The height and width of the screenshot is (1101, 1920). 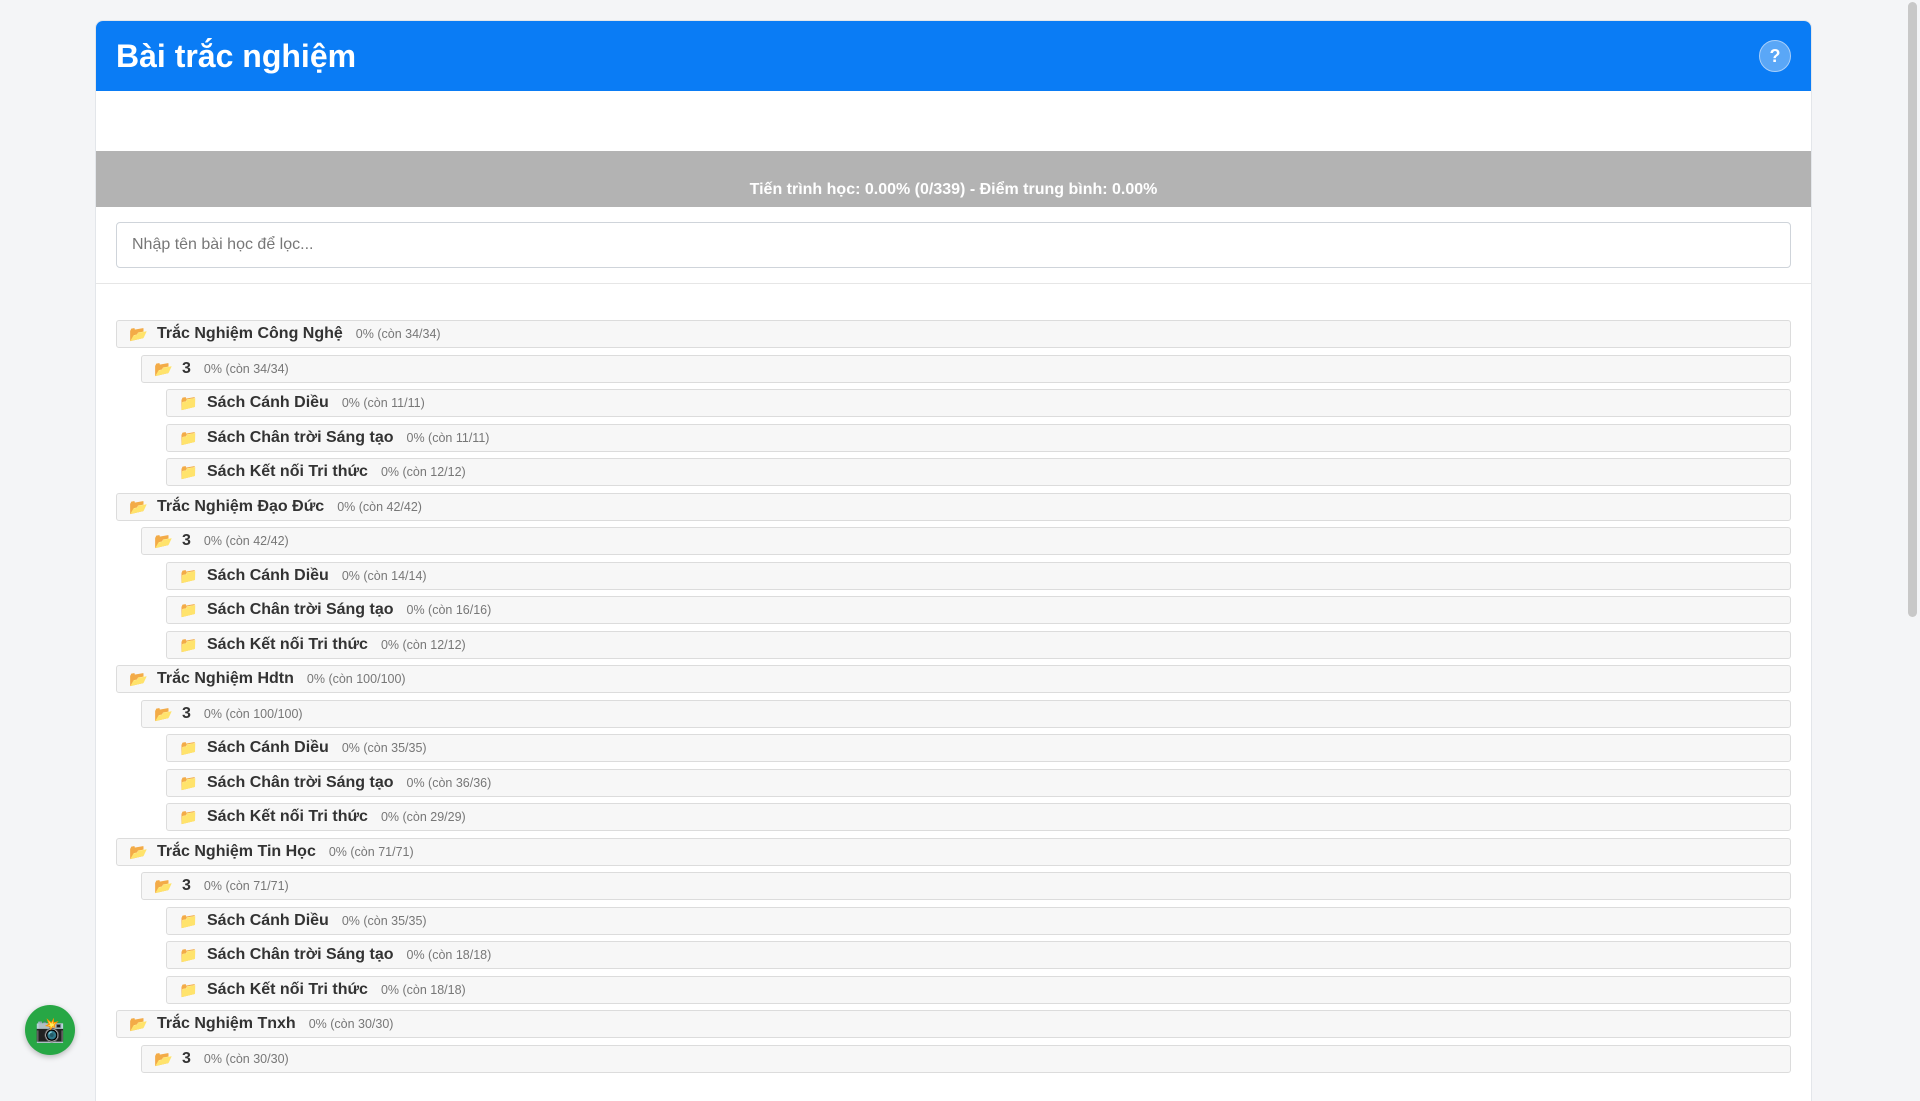 What do you see at coordinates (953, 851) in the screenshot?
I see `subject-folder: 📂 Trắc Nghiệm Tin Học 0% (còn 71/71)` at bounding box center [953, 851].